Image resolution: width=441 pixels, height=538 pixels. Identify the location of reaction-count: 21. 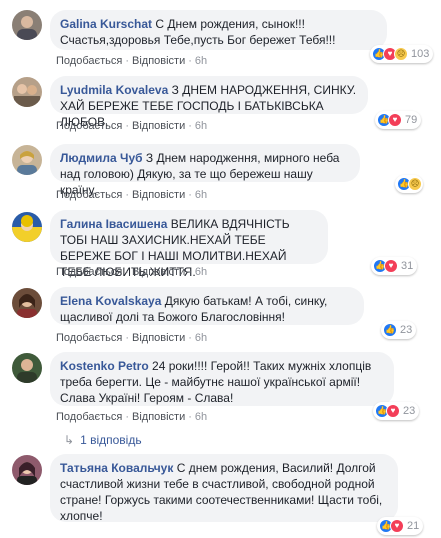
(413, 526).